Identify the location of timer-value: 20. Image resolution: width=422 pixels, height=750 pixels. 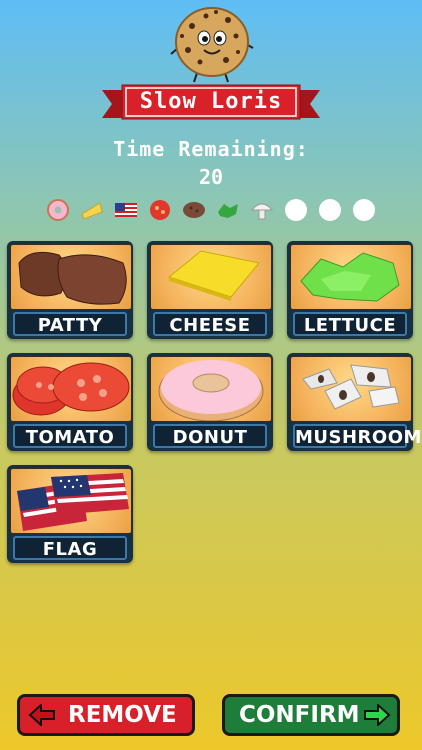
(211, 177).